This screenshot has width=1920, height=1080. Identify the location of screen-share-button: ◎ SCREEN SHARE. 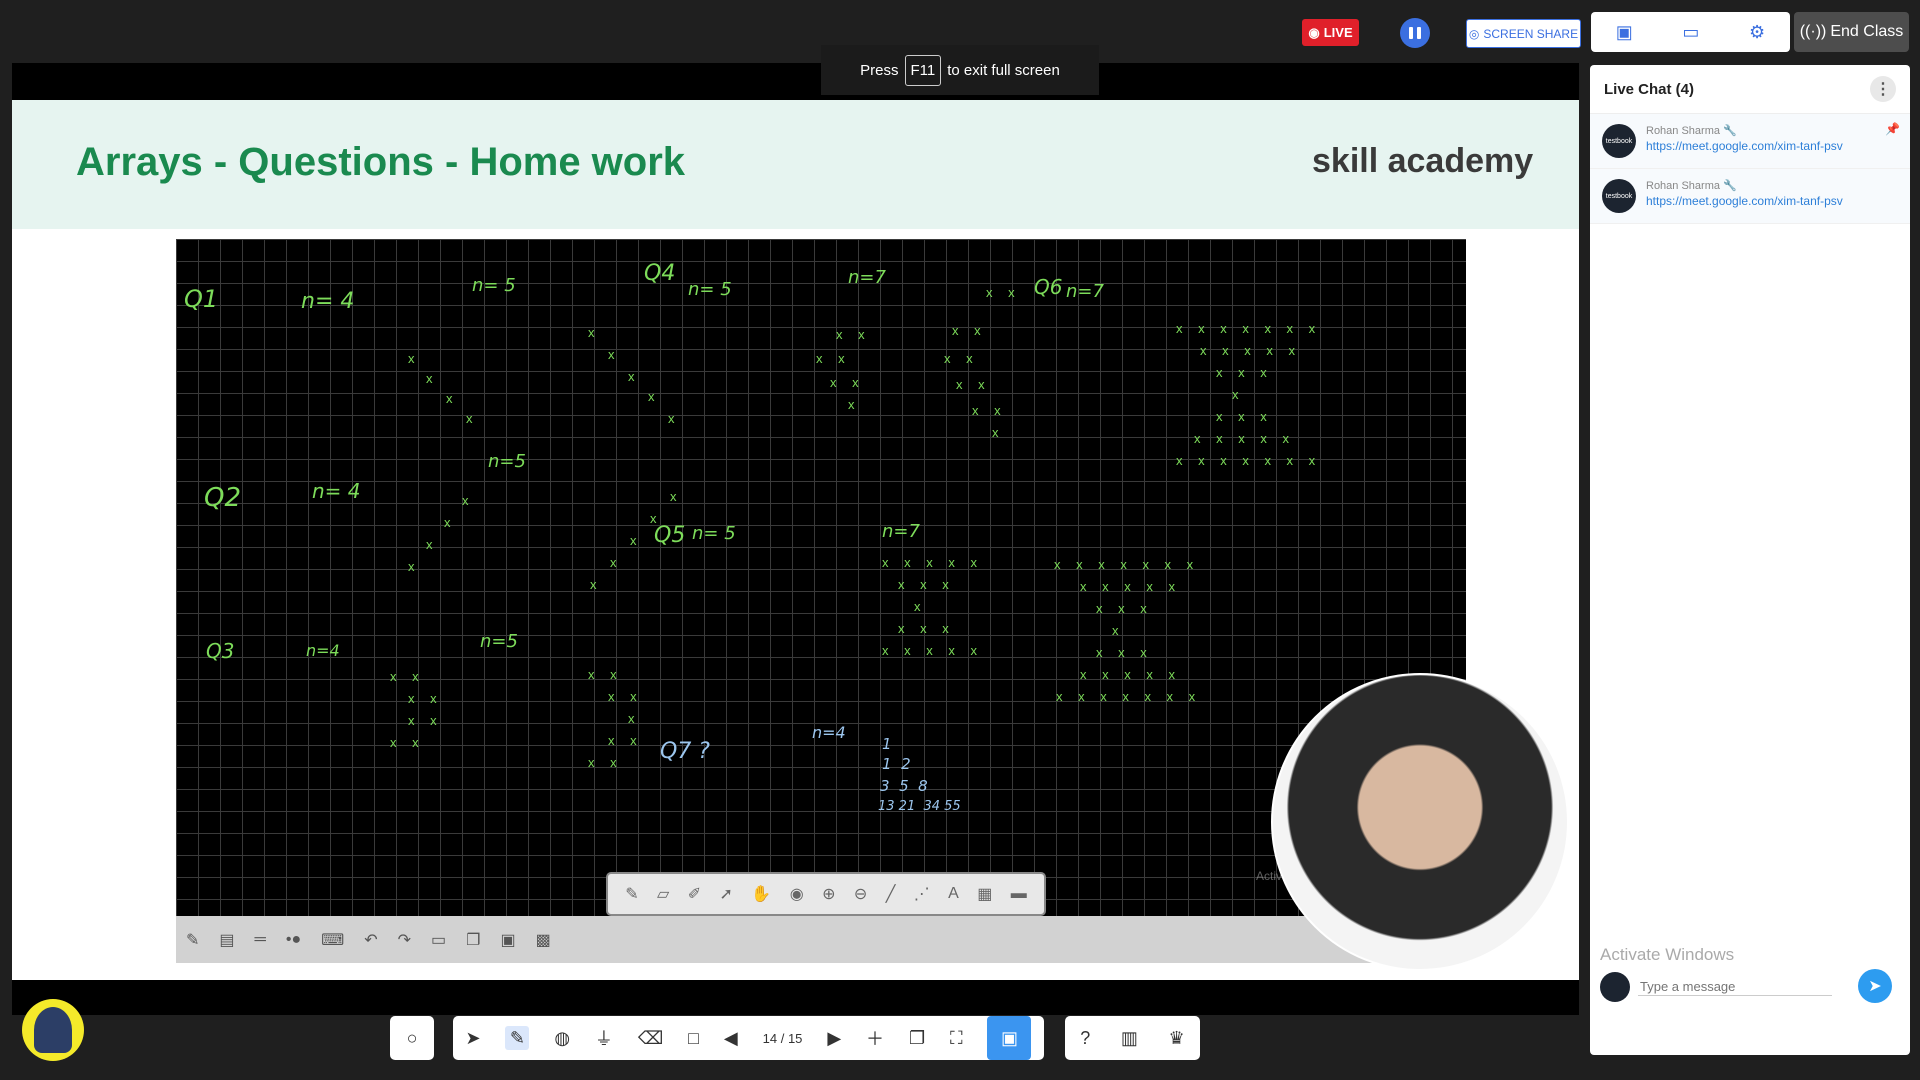
(1523, 33).